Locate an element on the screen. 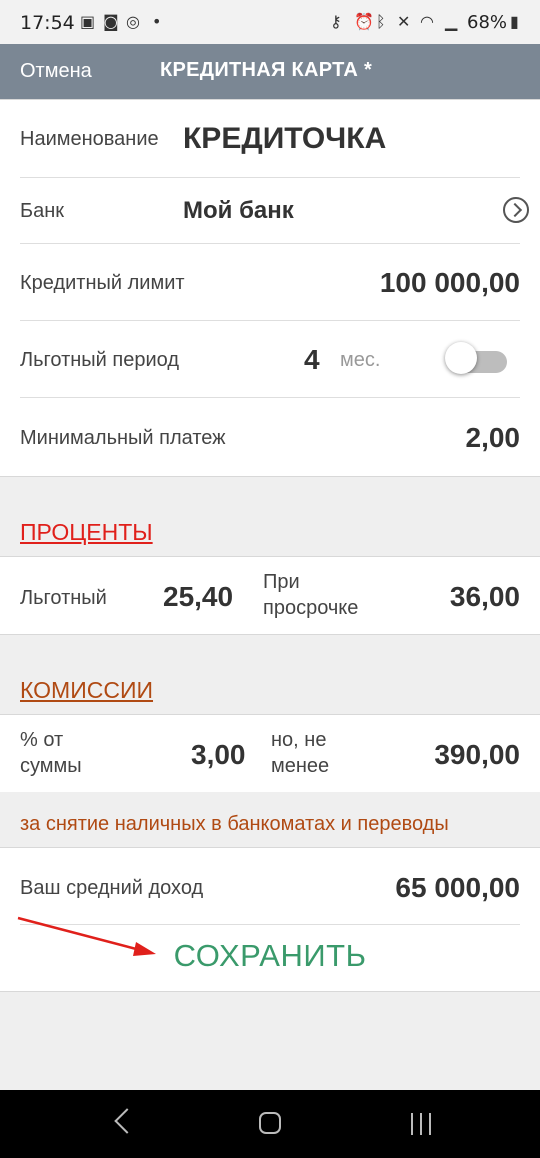  recent-apps-icon is located at coordinates (422, 1124).